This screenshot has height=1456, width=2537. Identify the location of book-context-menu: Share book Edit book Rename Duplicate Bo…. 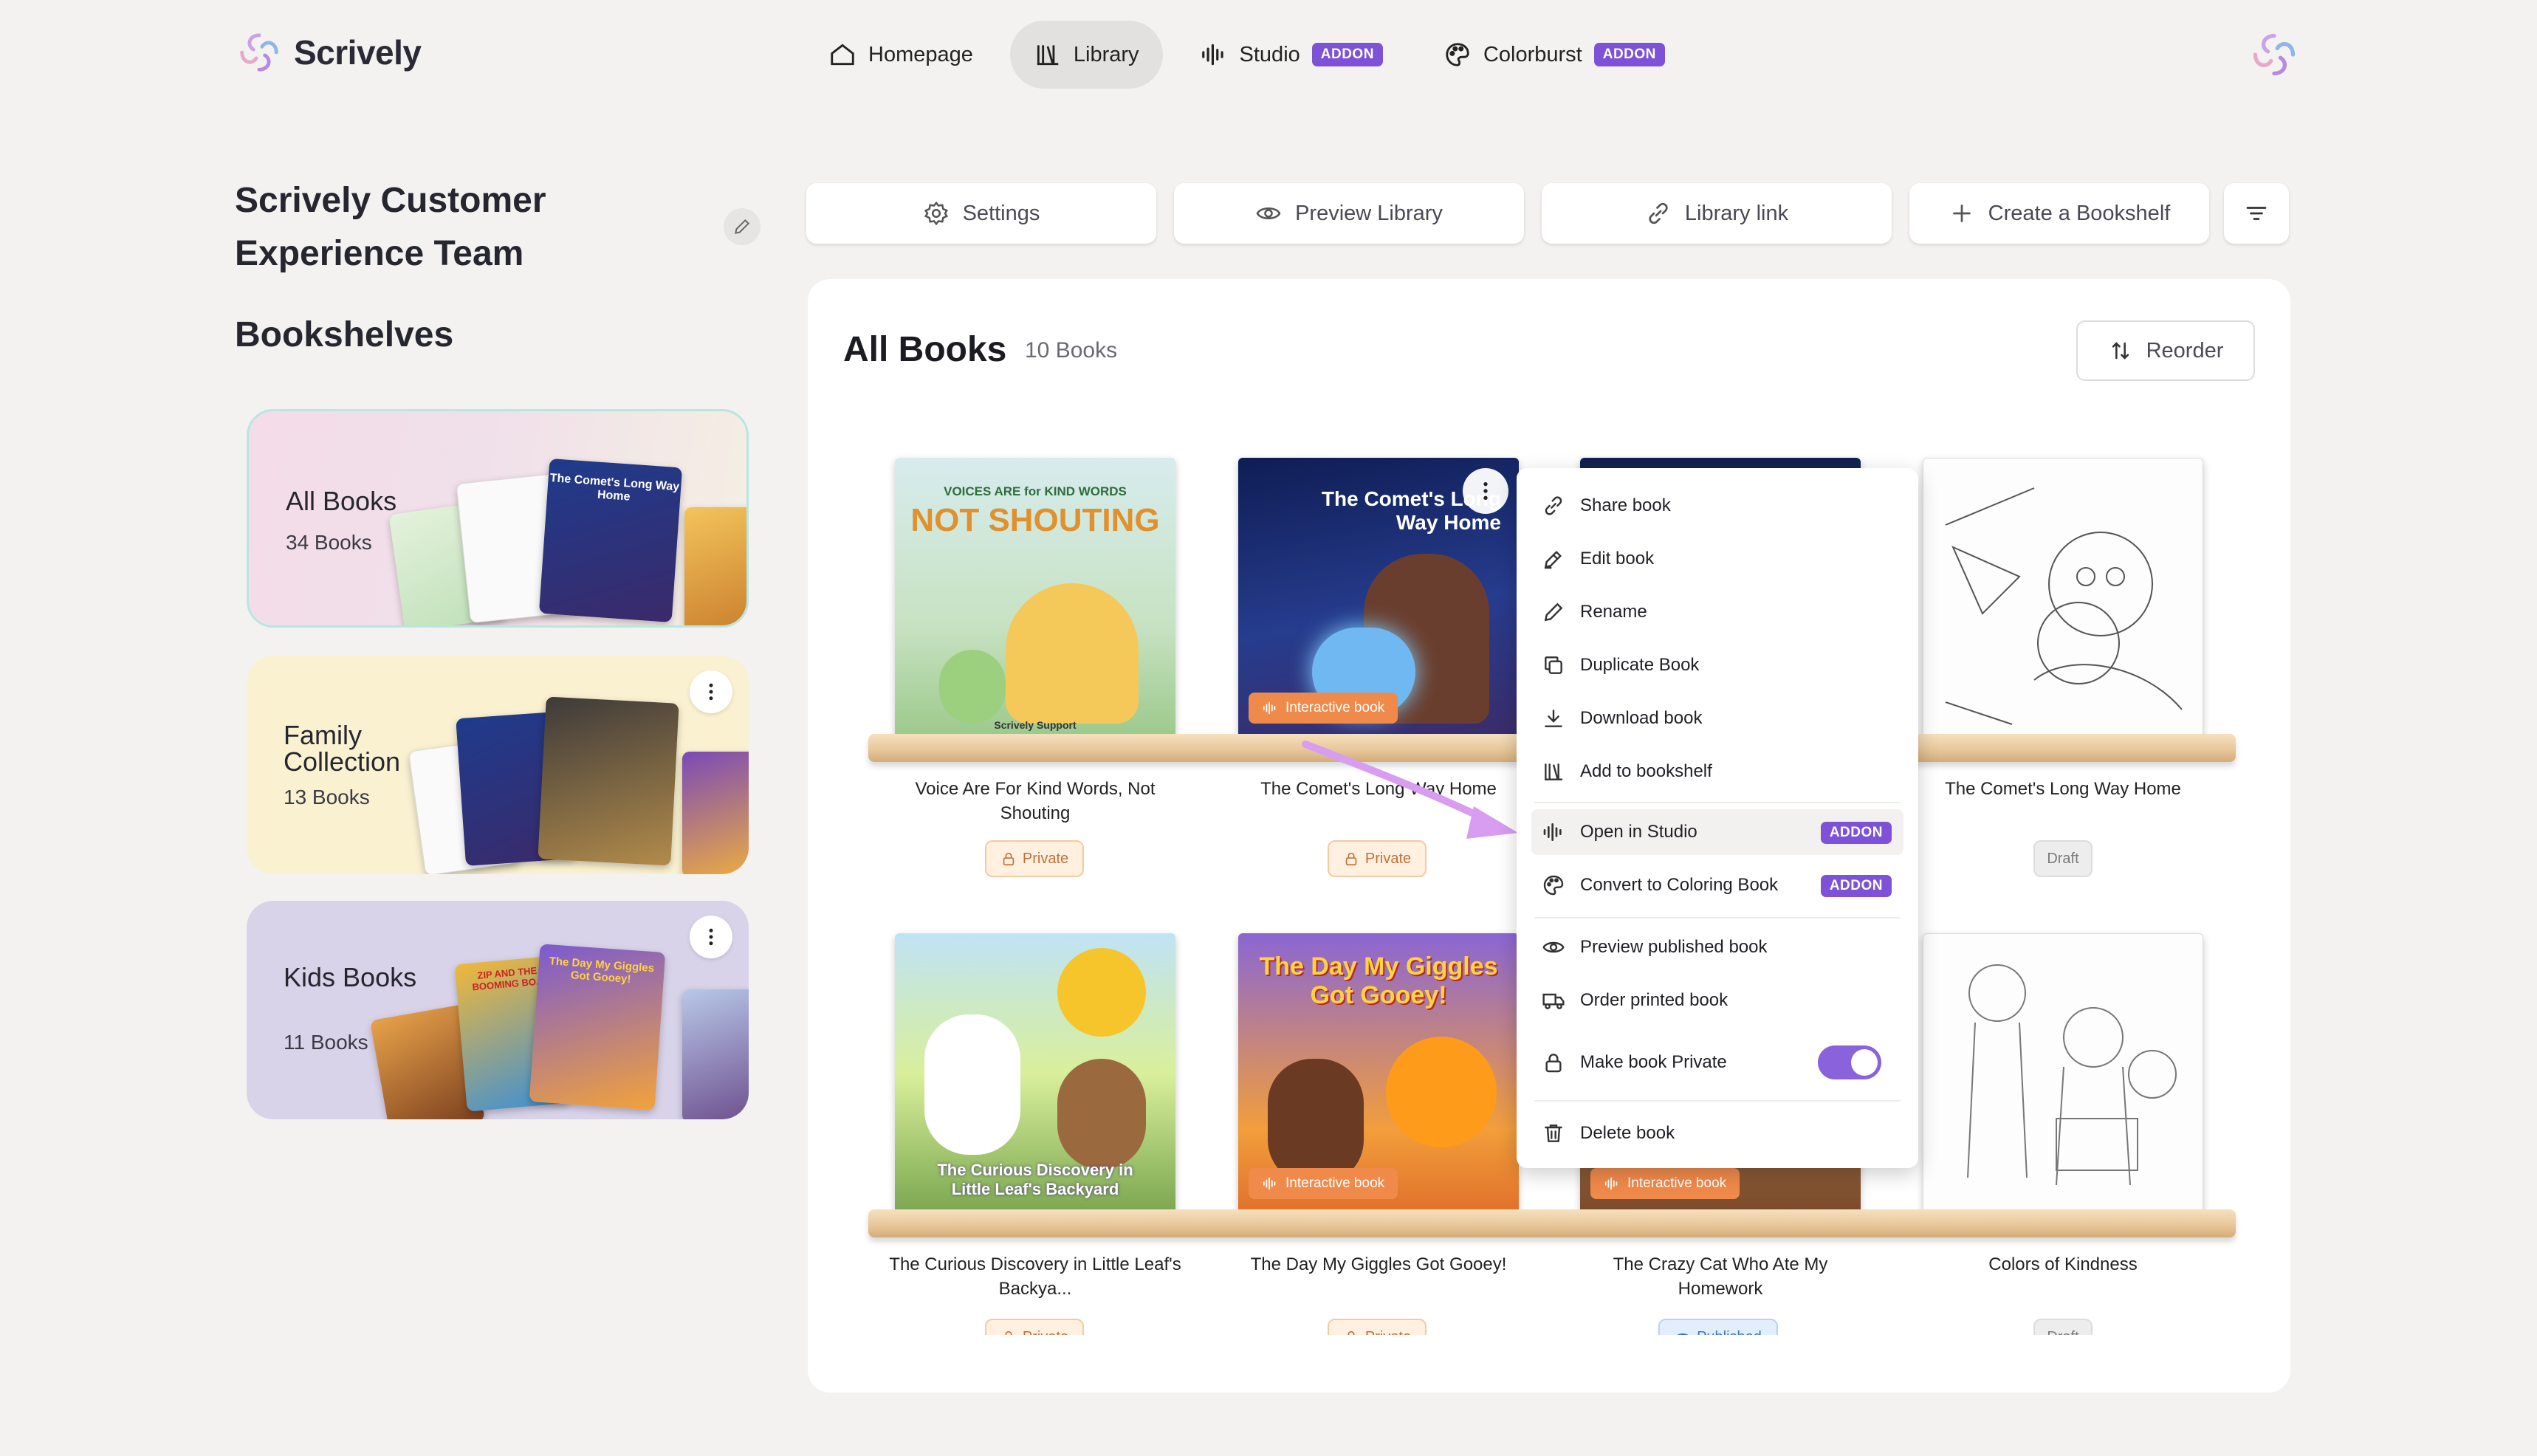
(1717, 818).